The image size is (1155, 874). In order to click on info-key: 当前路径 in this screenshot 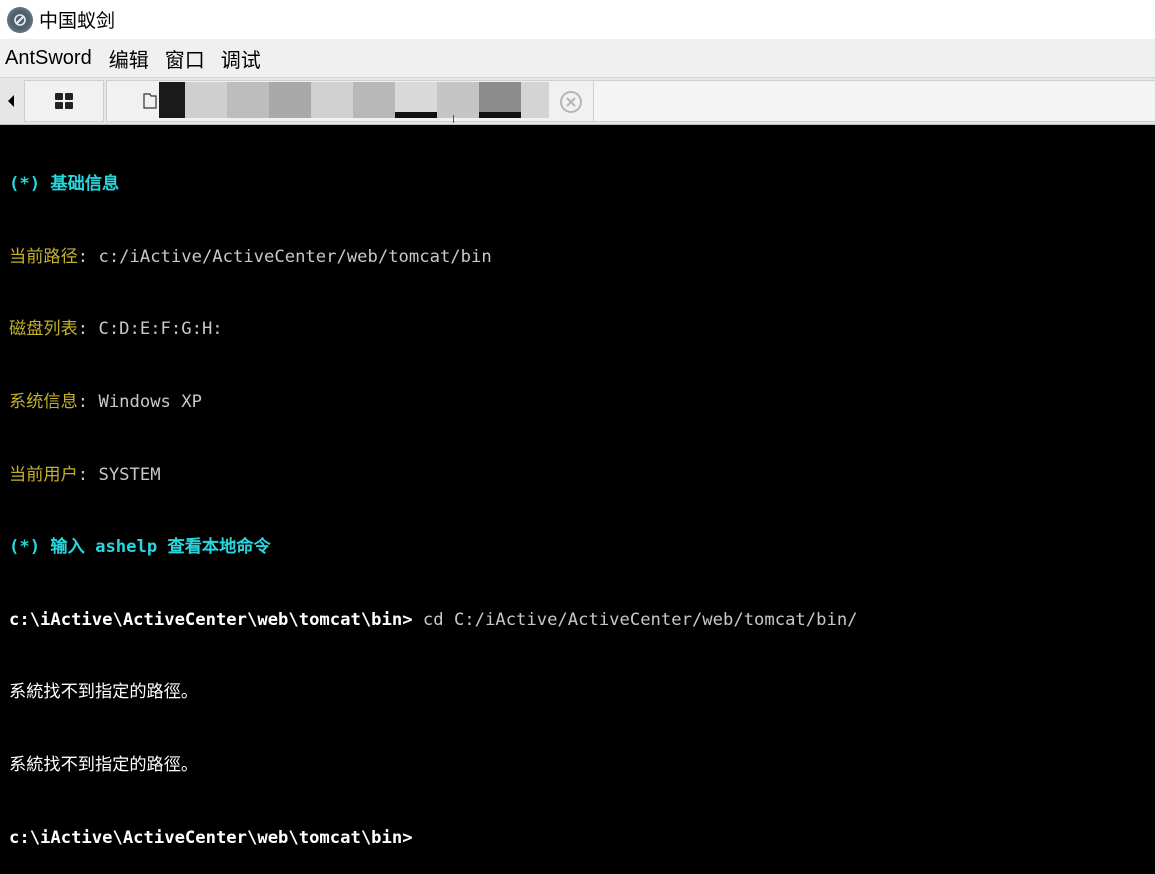, I will do `click(43, 256)`.